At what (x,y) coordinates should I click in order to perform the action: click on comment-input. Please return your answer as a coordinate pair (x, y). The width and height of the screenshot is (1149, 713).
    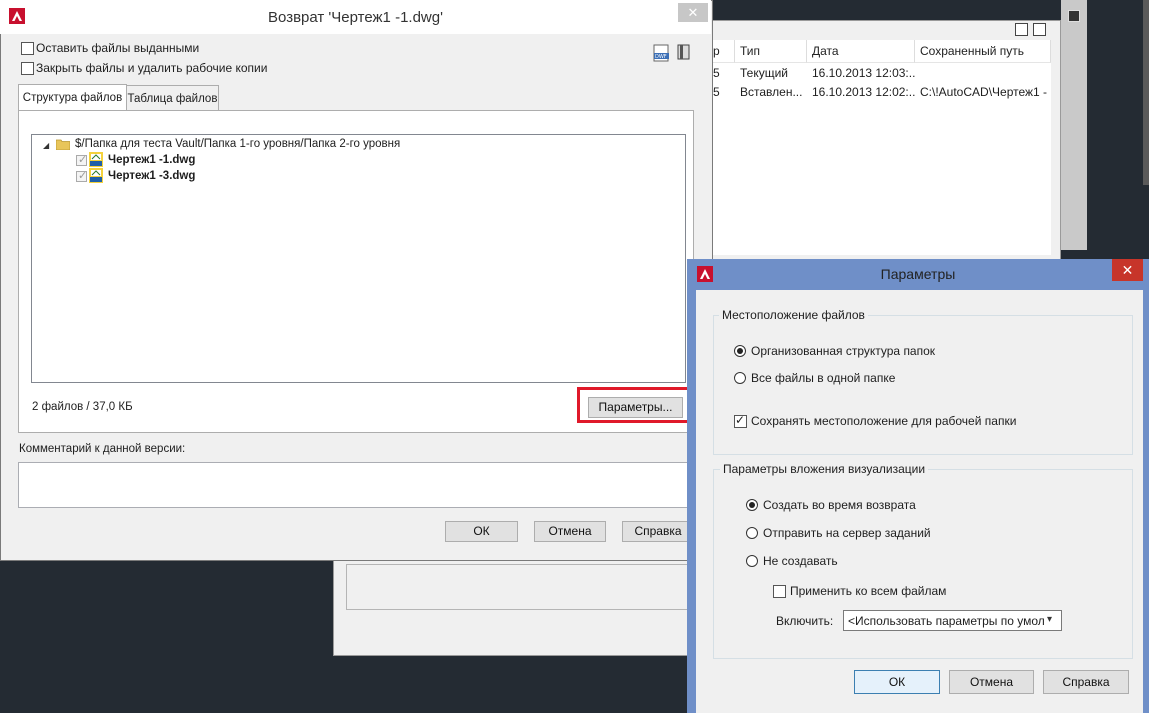
    Looking at the image, I should click on (356, 485).